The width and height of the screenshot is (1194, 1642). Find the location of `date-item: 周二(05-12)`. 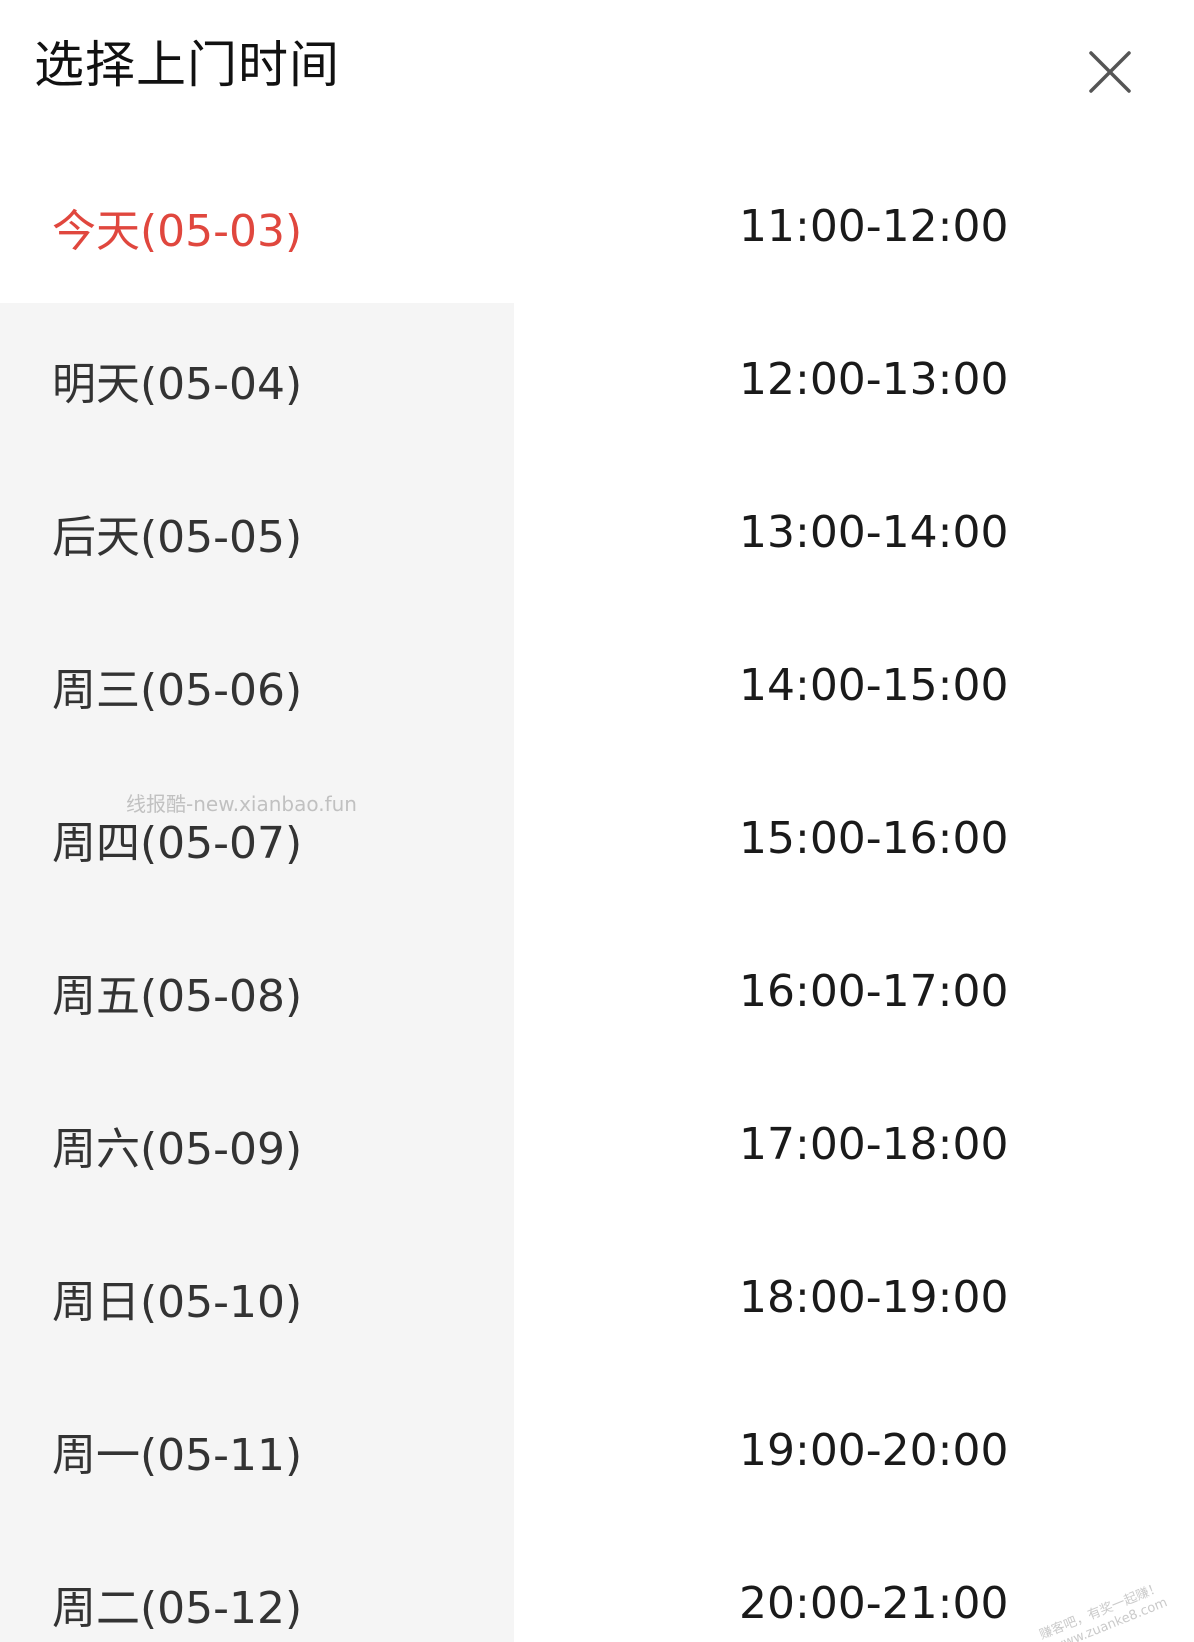

date-item: 周二(05-12) is located at coordinates (257, 1584).